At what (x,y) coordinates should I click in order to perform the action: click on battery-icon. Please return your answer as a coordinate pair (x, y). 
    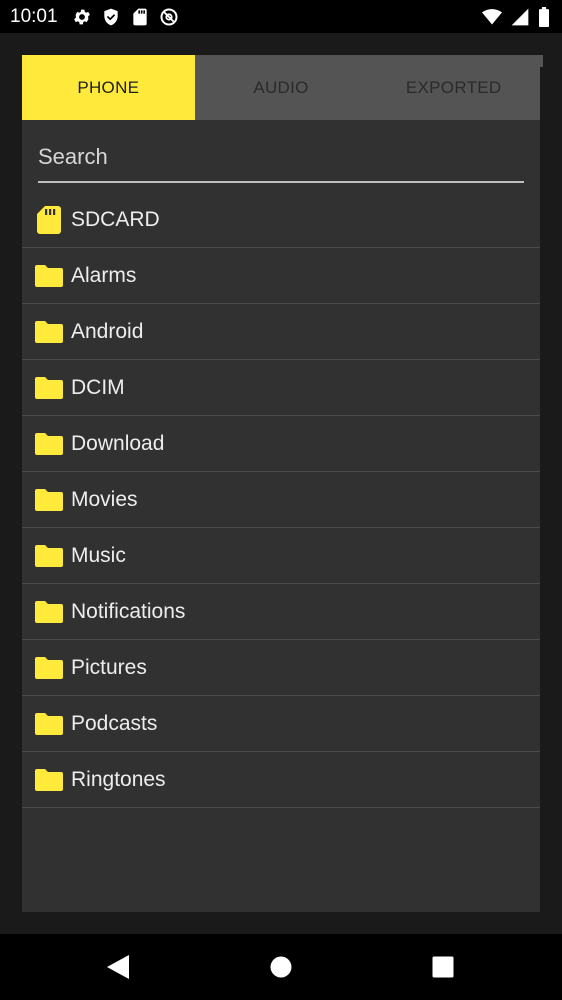
    Looking at the image, I should click on (544, 17).